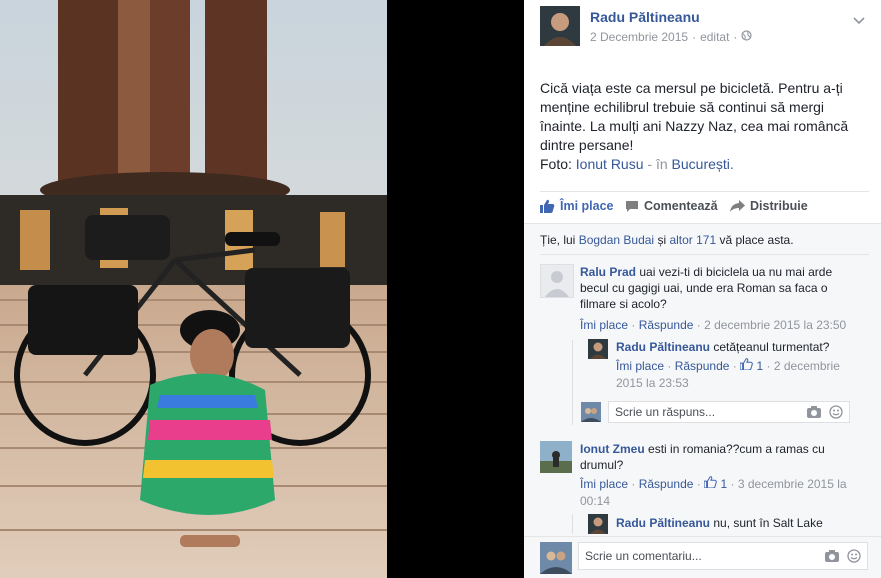  Describe the element at coordinates (662, 240) in the screenshot. I see `likes-and: și` at that location.